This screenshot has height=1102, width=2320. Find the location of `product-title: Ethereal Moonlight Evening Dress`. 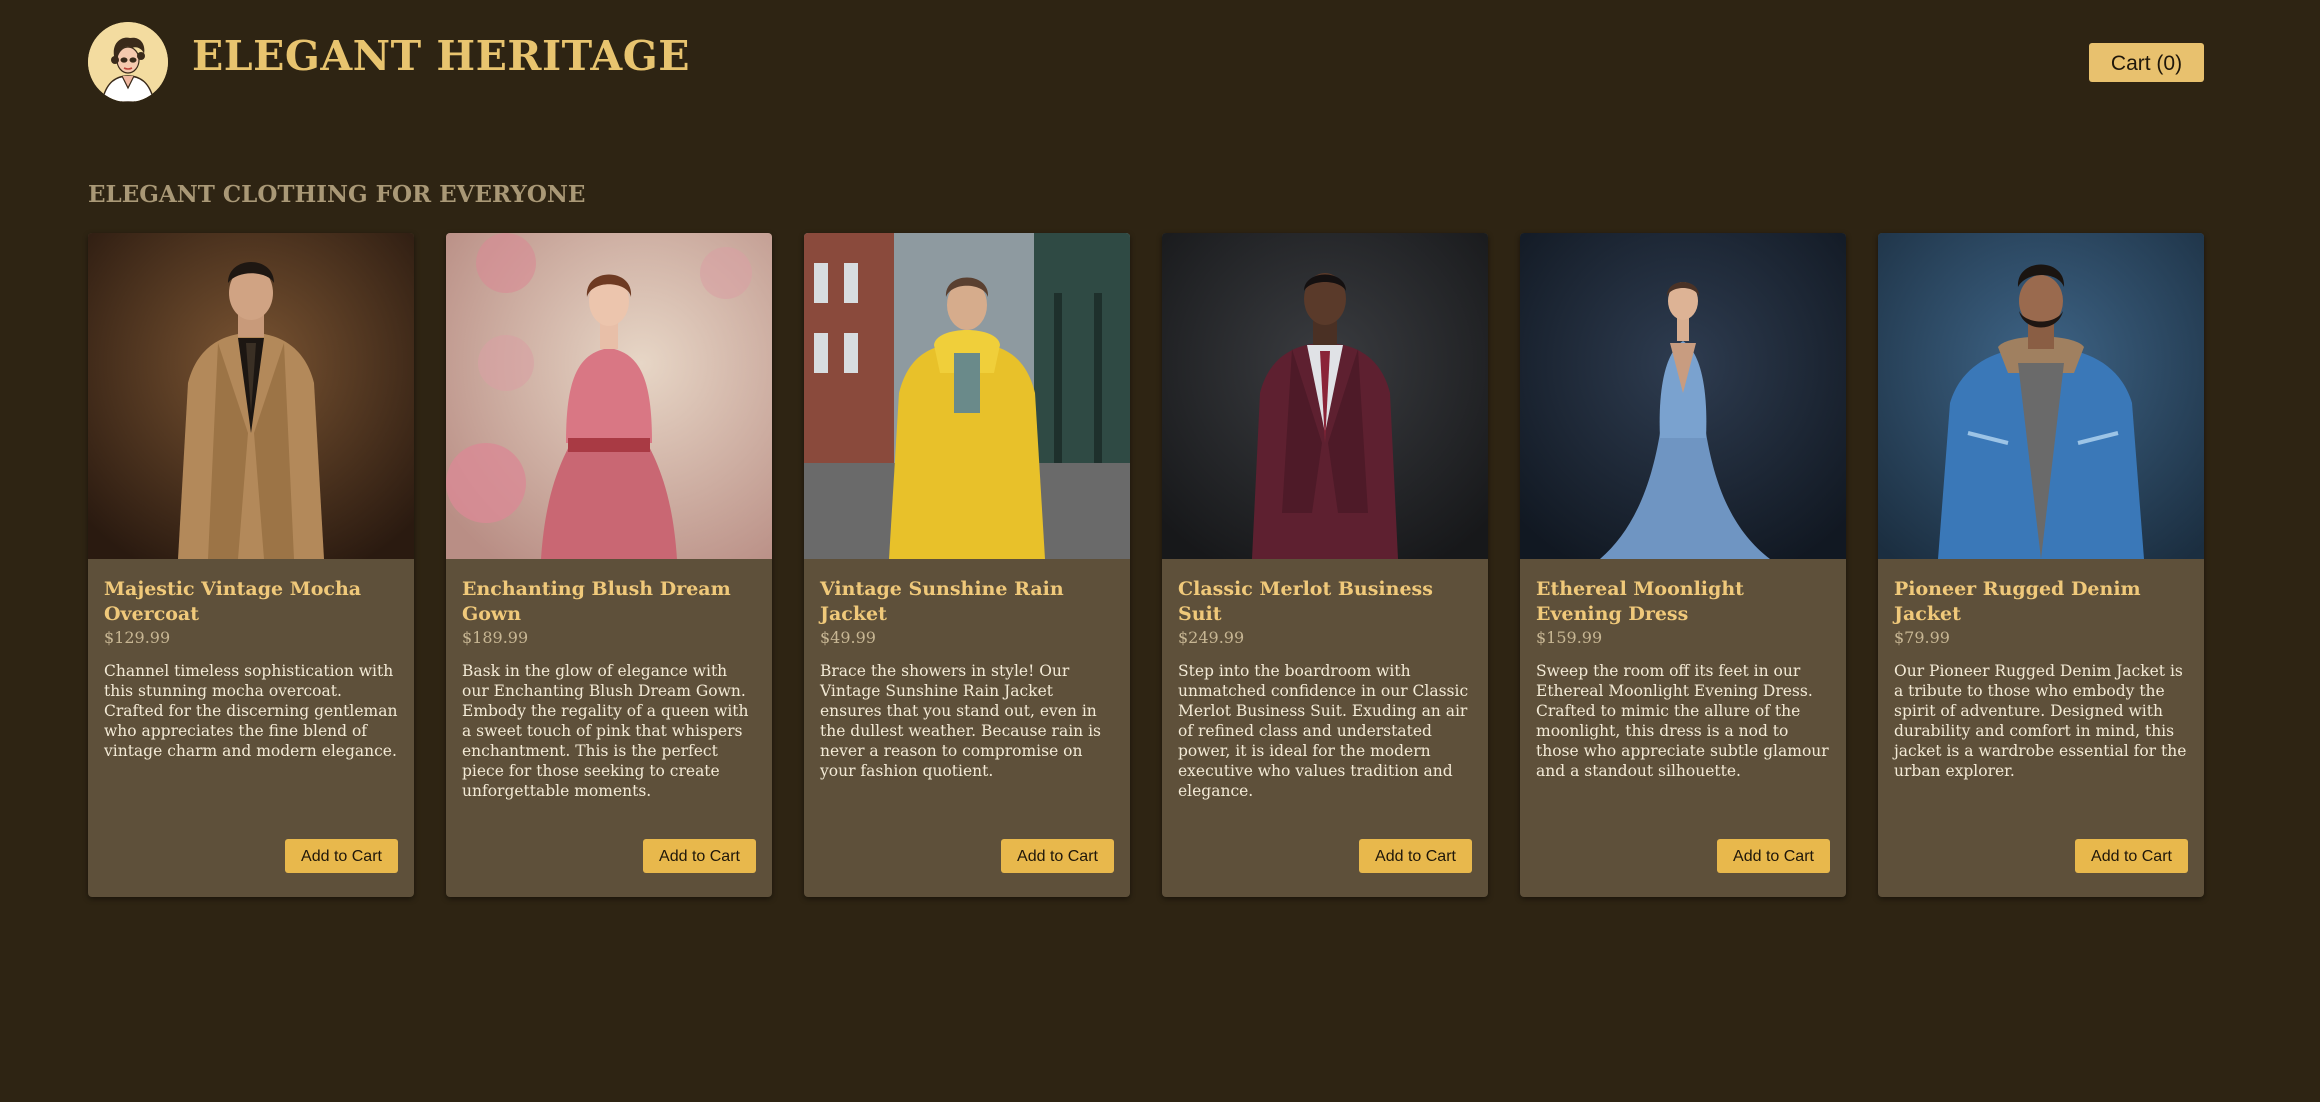

product-title: Ethereal Moonlight Evening Dress is located at coordinates (1684, 602).